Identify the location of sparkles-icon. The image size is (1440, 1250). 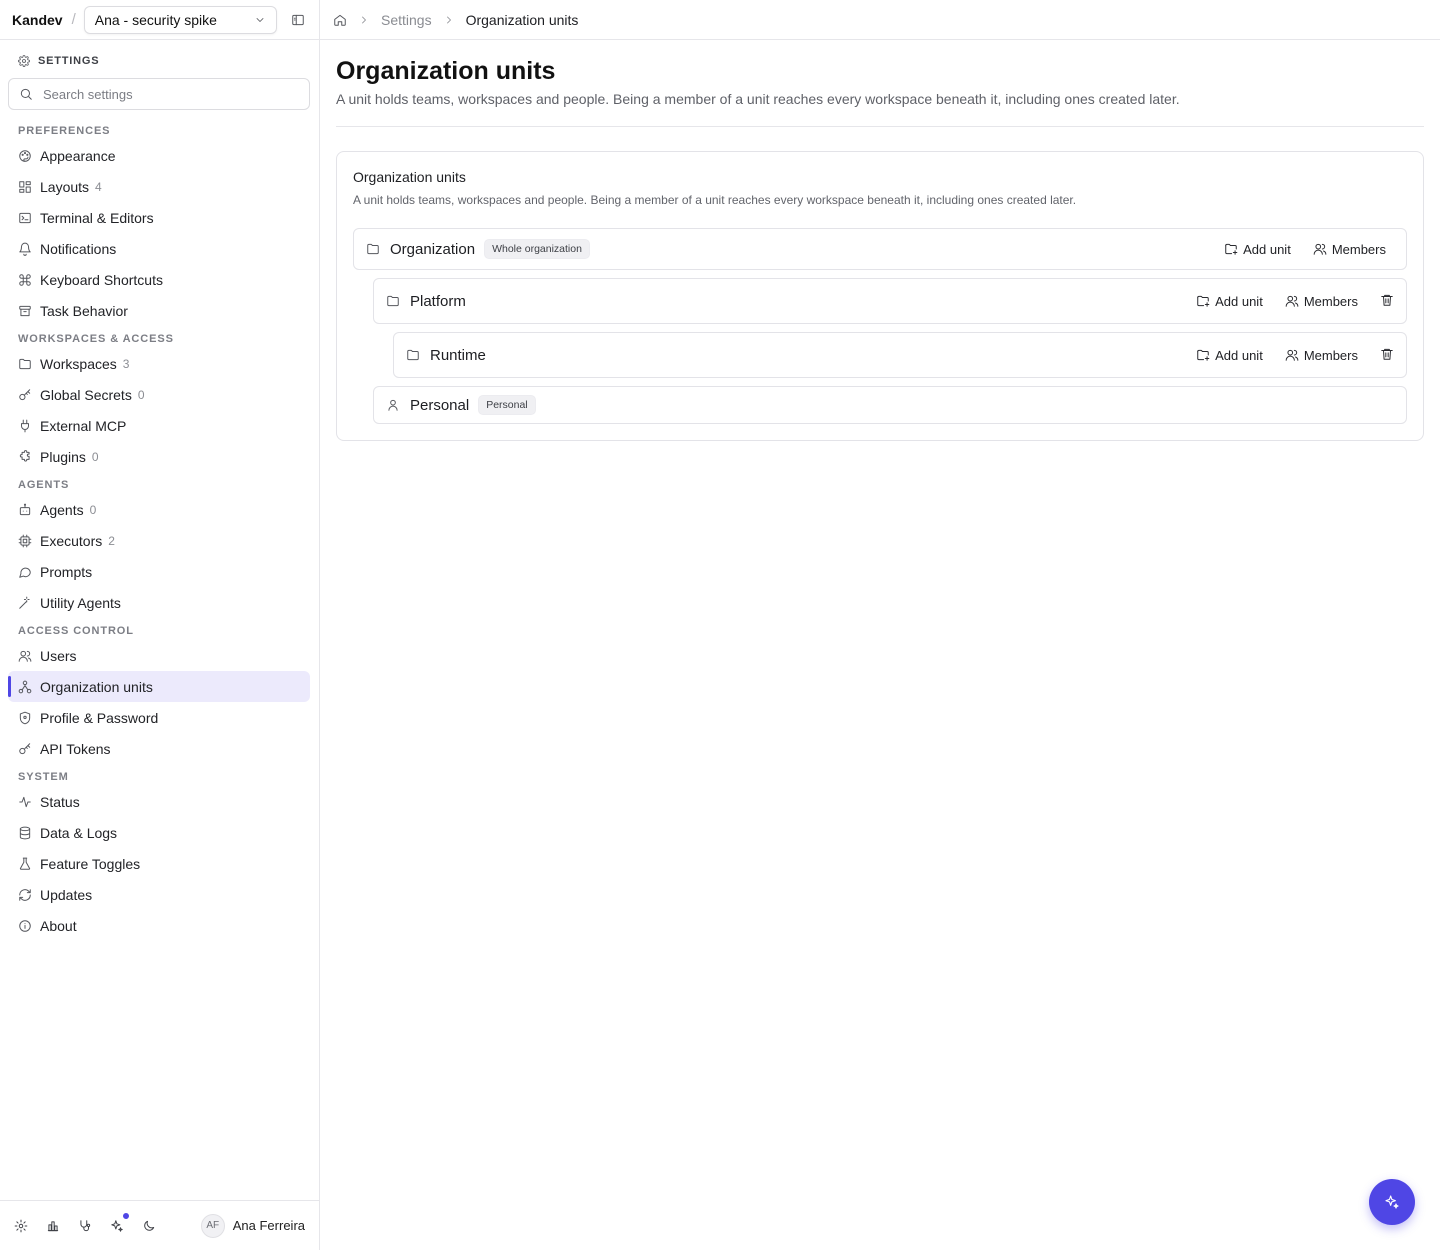
(119, 1222).